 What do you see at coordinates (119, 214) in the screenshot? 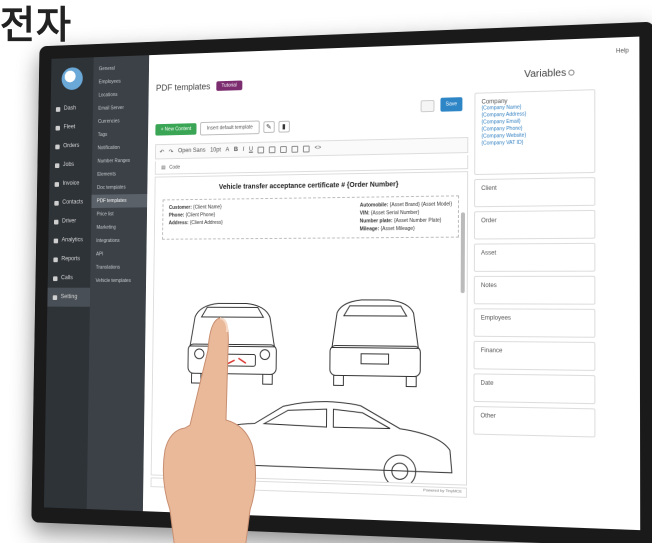
I see `subnav-item: Price list` at bounding box center [119, 214].